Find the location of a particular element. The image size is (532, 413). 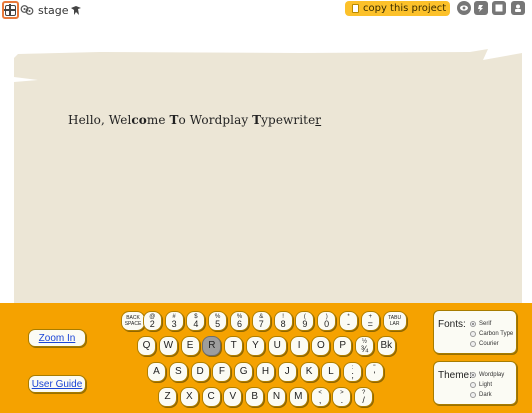

key-b: B is located at coordinates (255, 397).